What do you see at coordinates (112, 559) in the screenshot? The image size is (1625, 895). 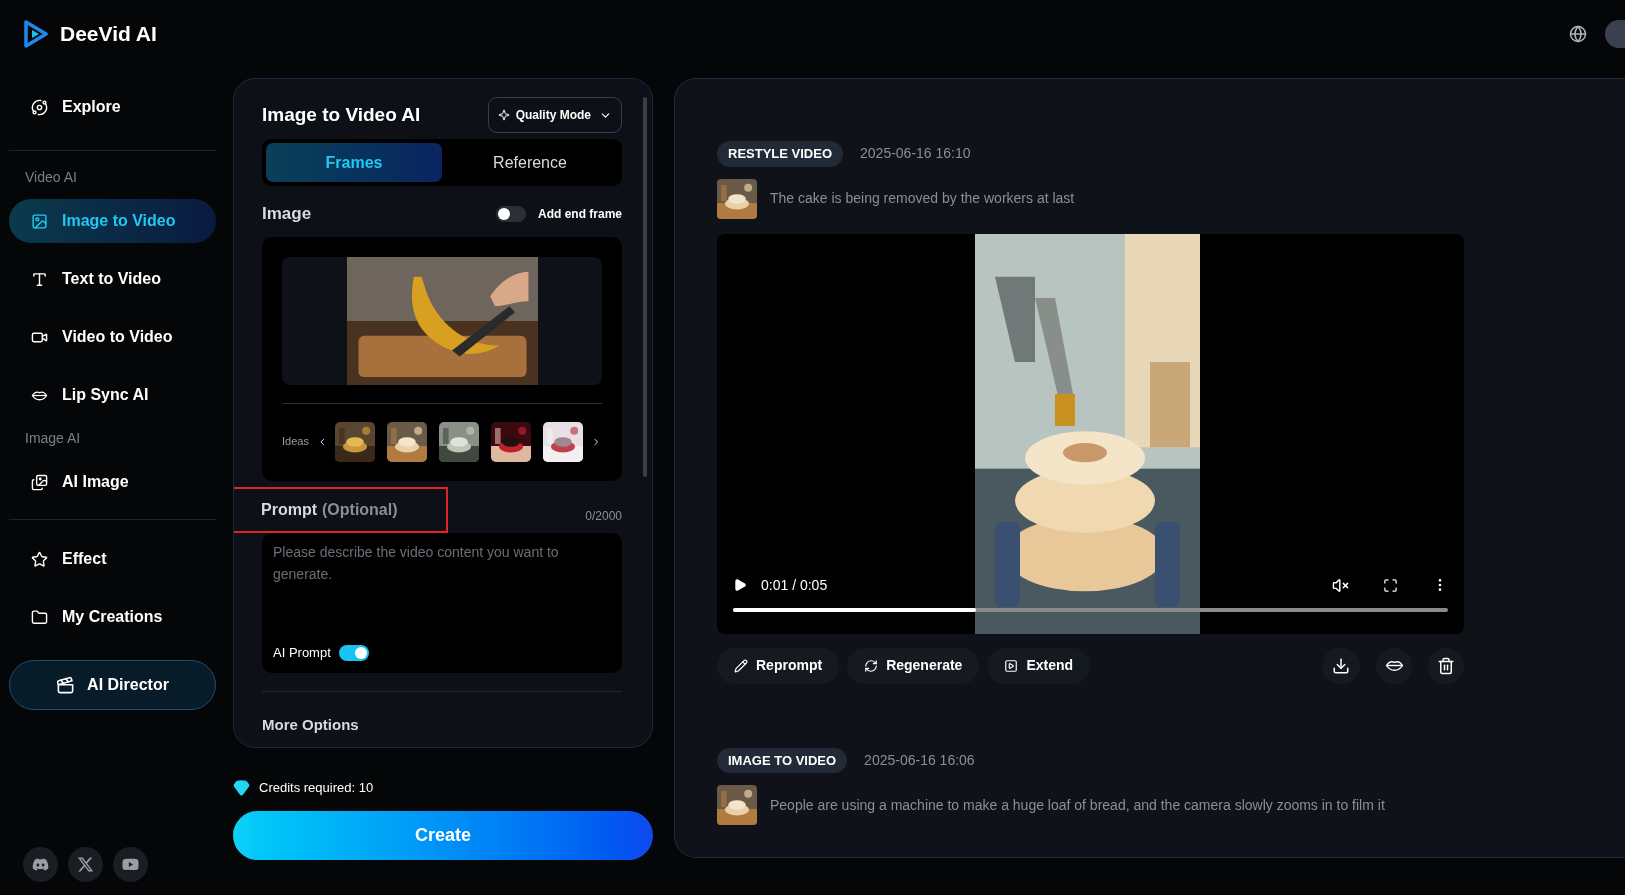 I see `sidebar-item: Effect` at bounding box center [112, 559].